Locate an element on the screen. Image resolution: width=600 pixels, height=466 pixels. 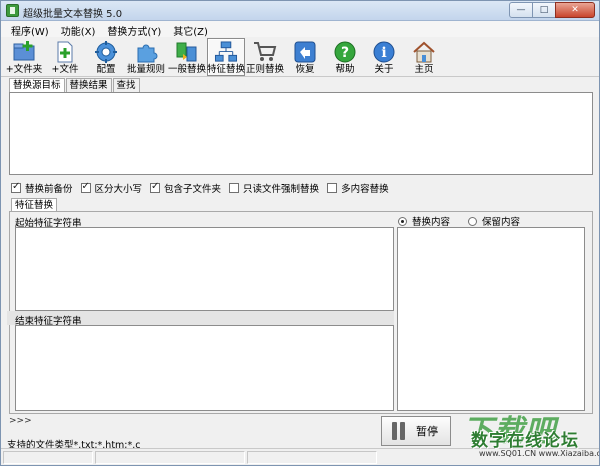
replace-mode-radios: 替换内容 保留内容 is located at coordinates (468, 221).